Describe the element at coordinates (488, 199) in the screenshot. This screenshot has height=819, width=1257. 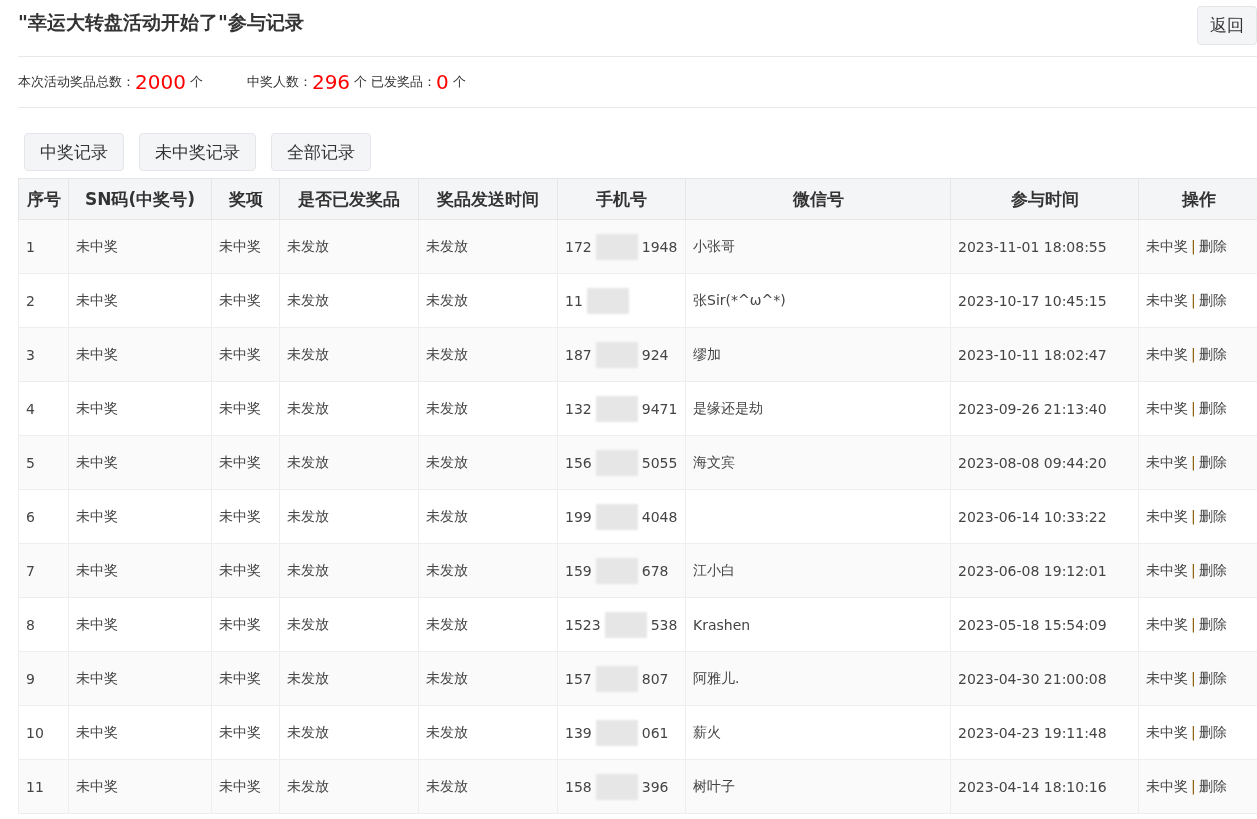
I see `column-header: 奖品发送时间` at that location.